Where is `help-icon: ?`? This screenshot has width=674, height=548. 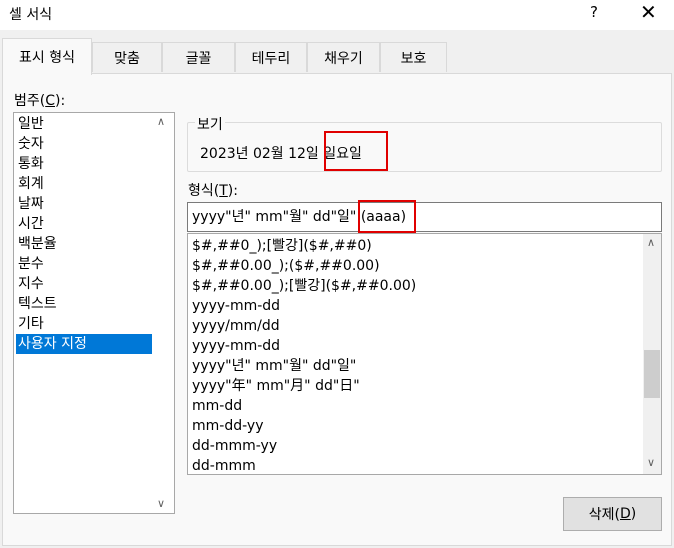 help-icon: ? is located at coordinates (594, 12).